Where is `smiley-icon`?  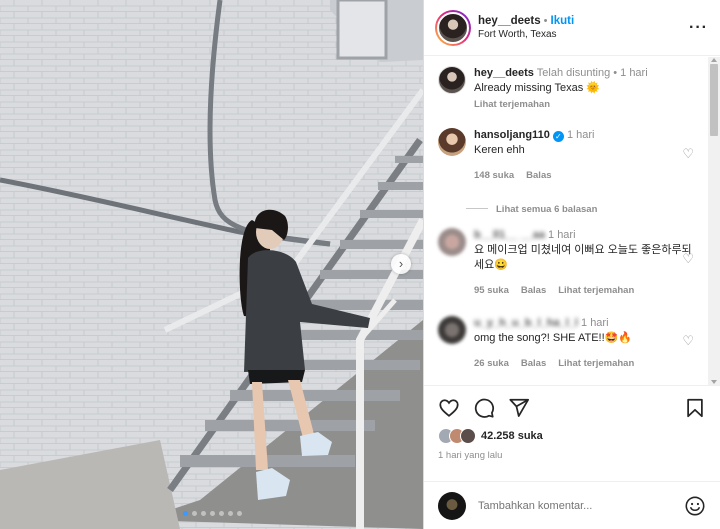
smiley-icon is located at coordinates (695, 506).